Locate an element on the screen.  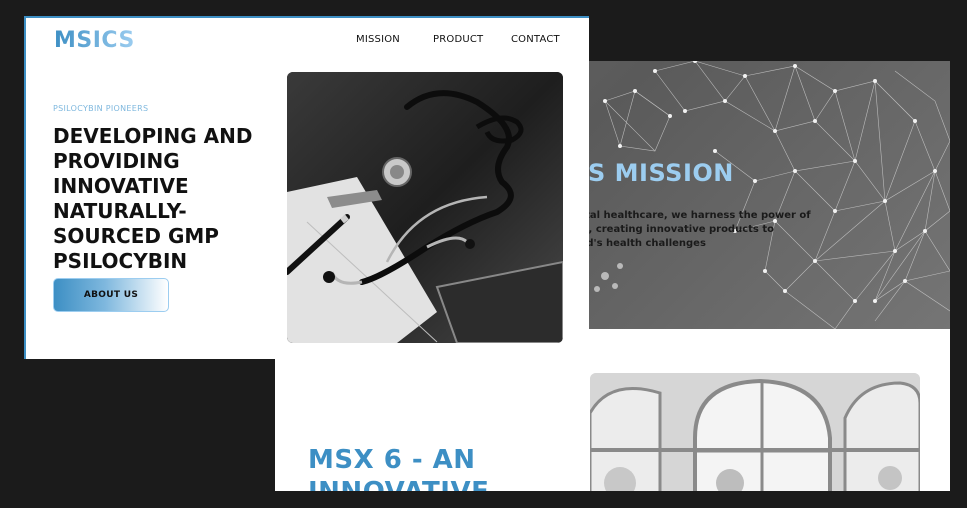
hero-title-line: NATURALLY- is located at coordinates (120, 211).